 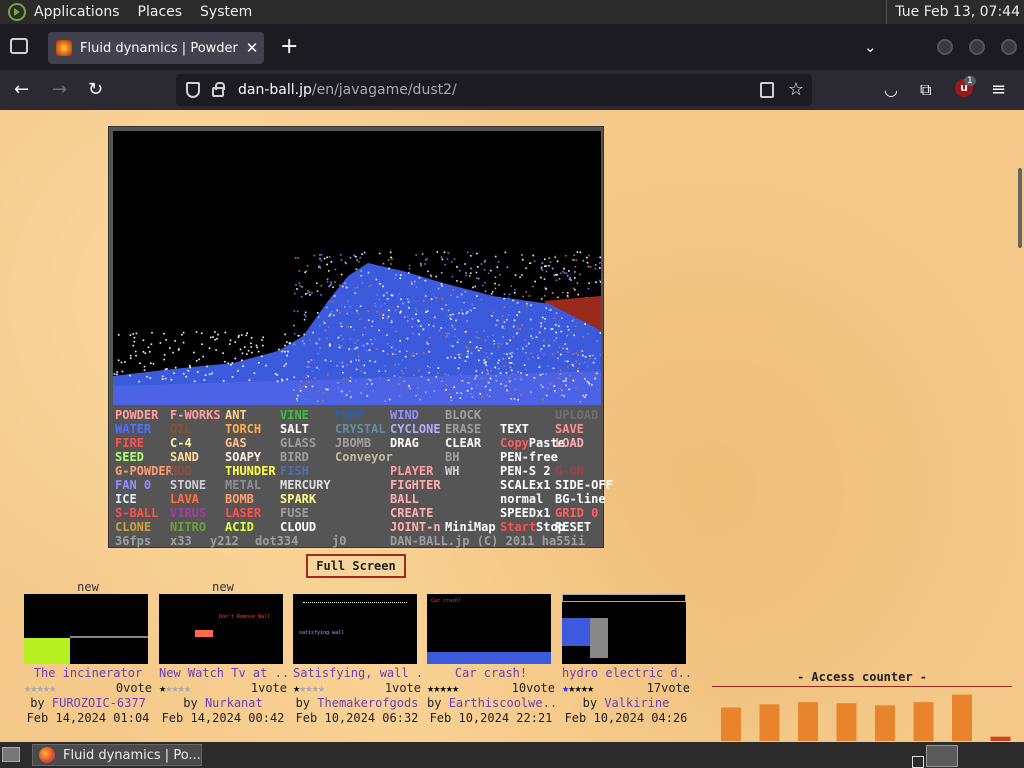 What do you see at coordinates (221, 629) in the screenshot?
I see `thumbnail-image: Don't Remove Wall` at bounding box center [221, 629].